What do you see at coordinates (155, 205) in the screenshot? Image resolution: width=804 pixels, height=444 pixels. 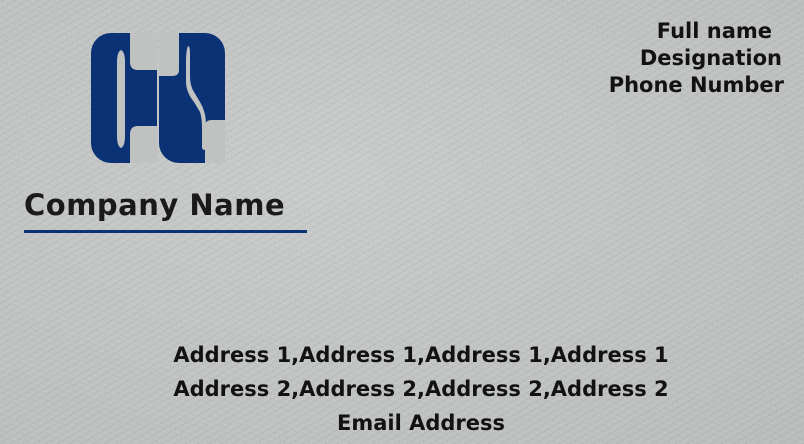 I see `company-name: Company Name` at bounding box center [155, 205].